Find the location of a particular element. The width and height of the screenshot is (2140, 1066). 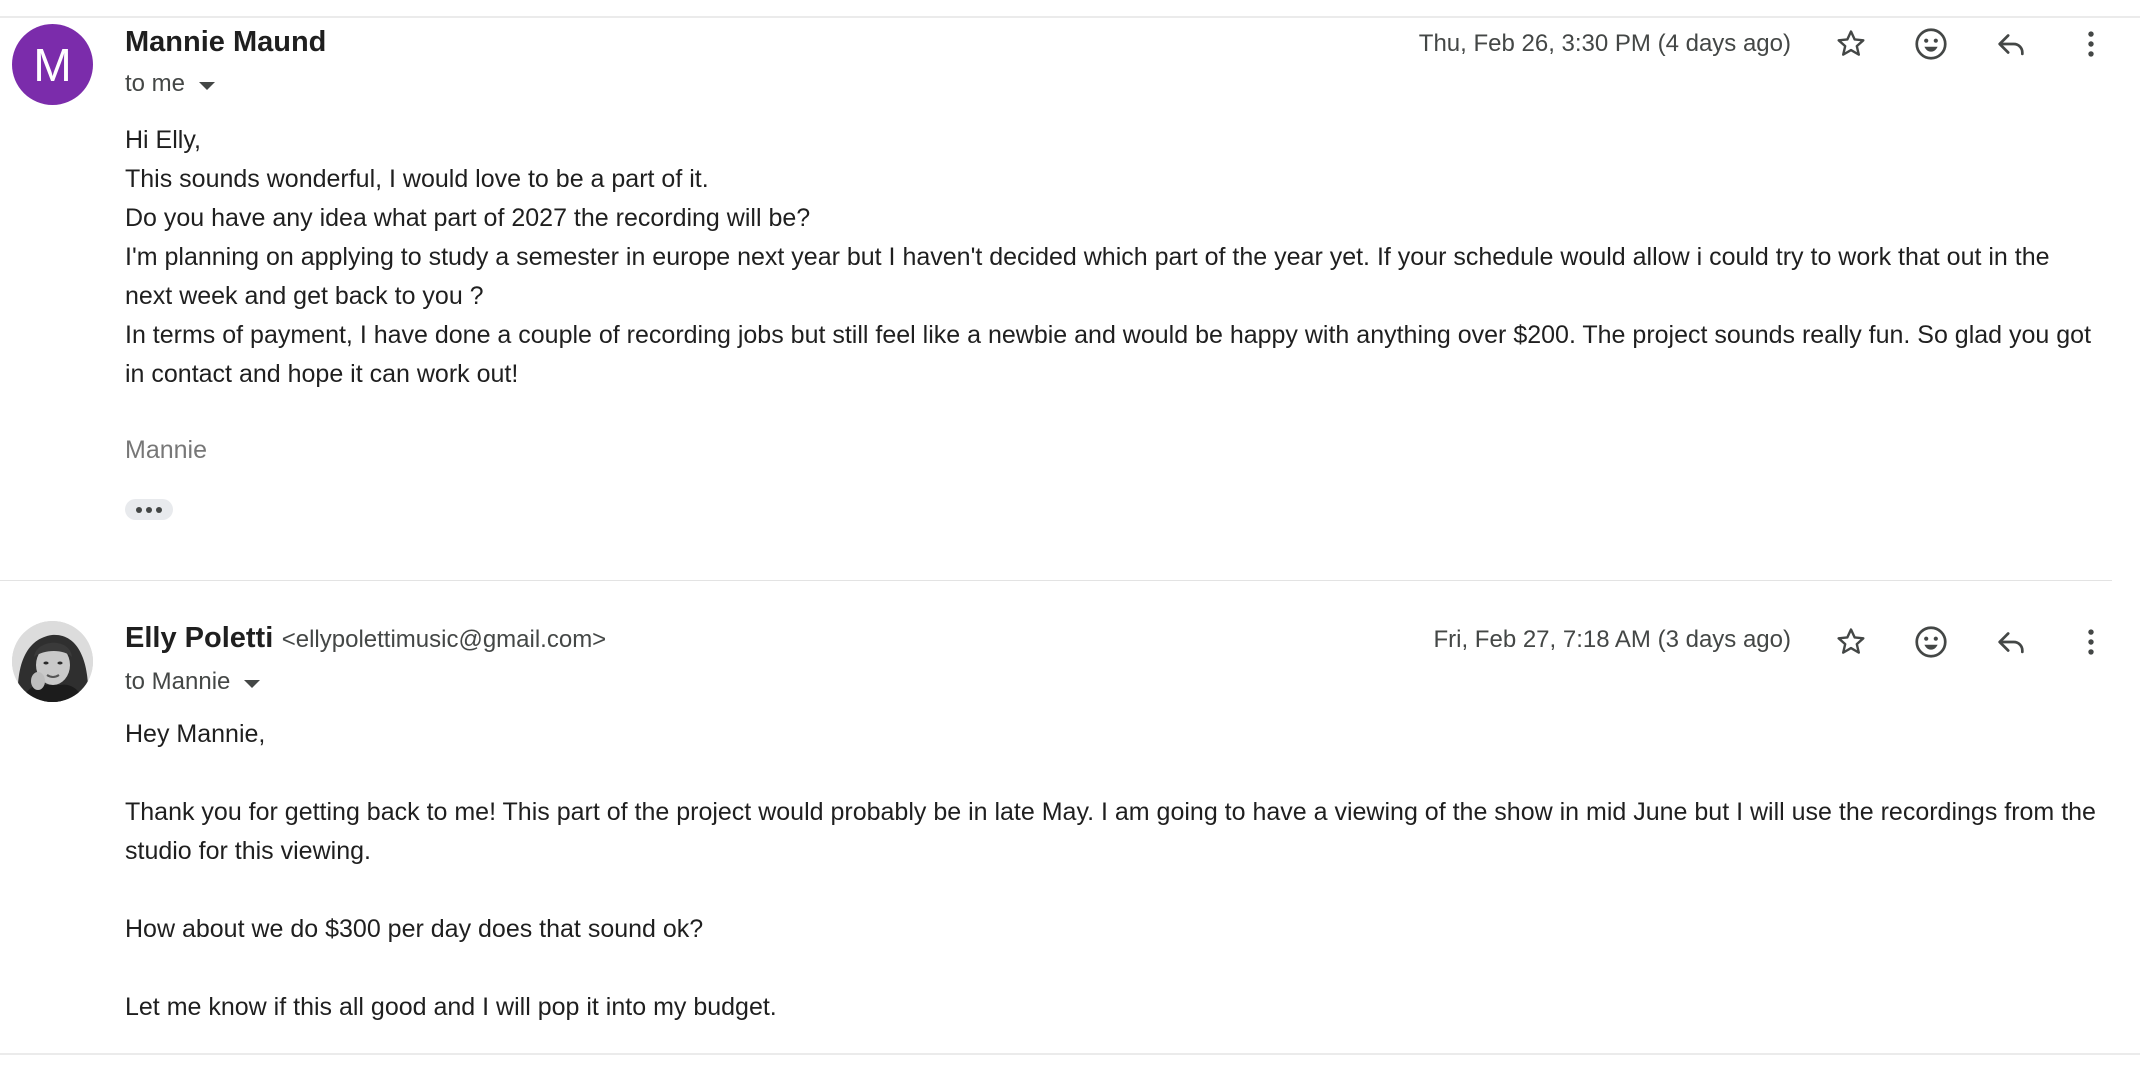

recipient-label: to Mannie is located at coordinates (178, 681).